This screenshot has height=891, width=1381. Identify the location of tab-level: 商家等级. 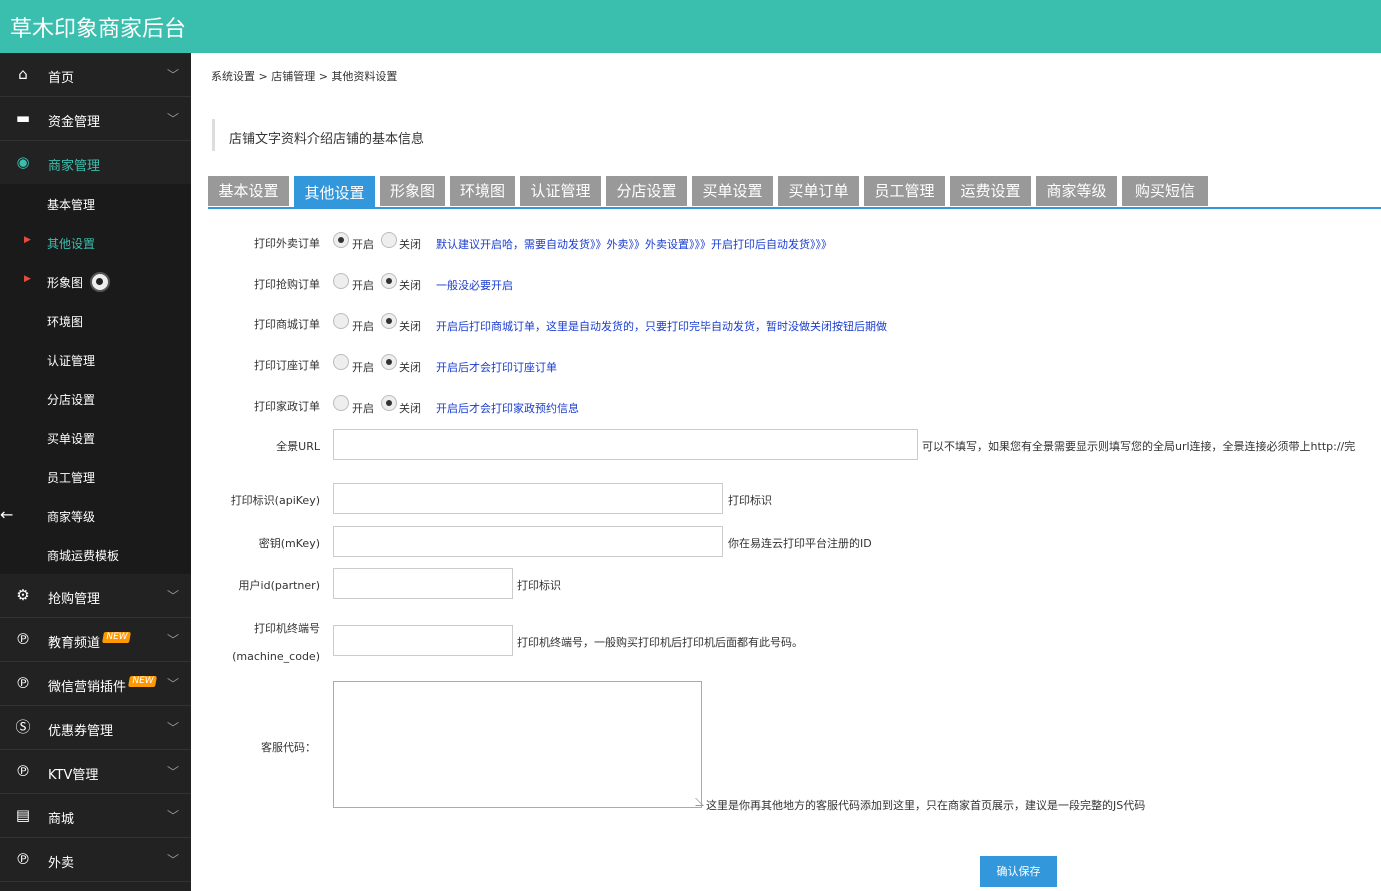
(1076, 191).